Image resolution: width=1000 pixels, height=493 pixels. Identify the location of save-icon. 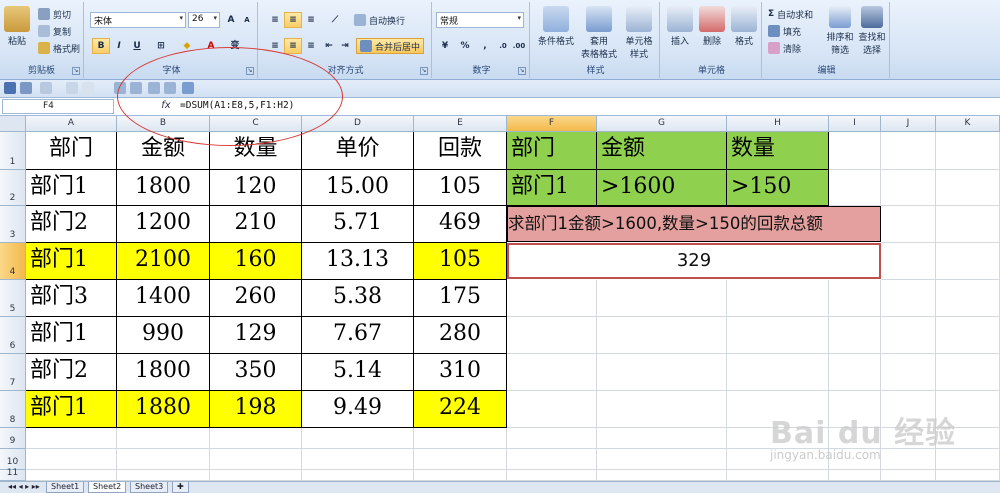
(10, 88).